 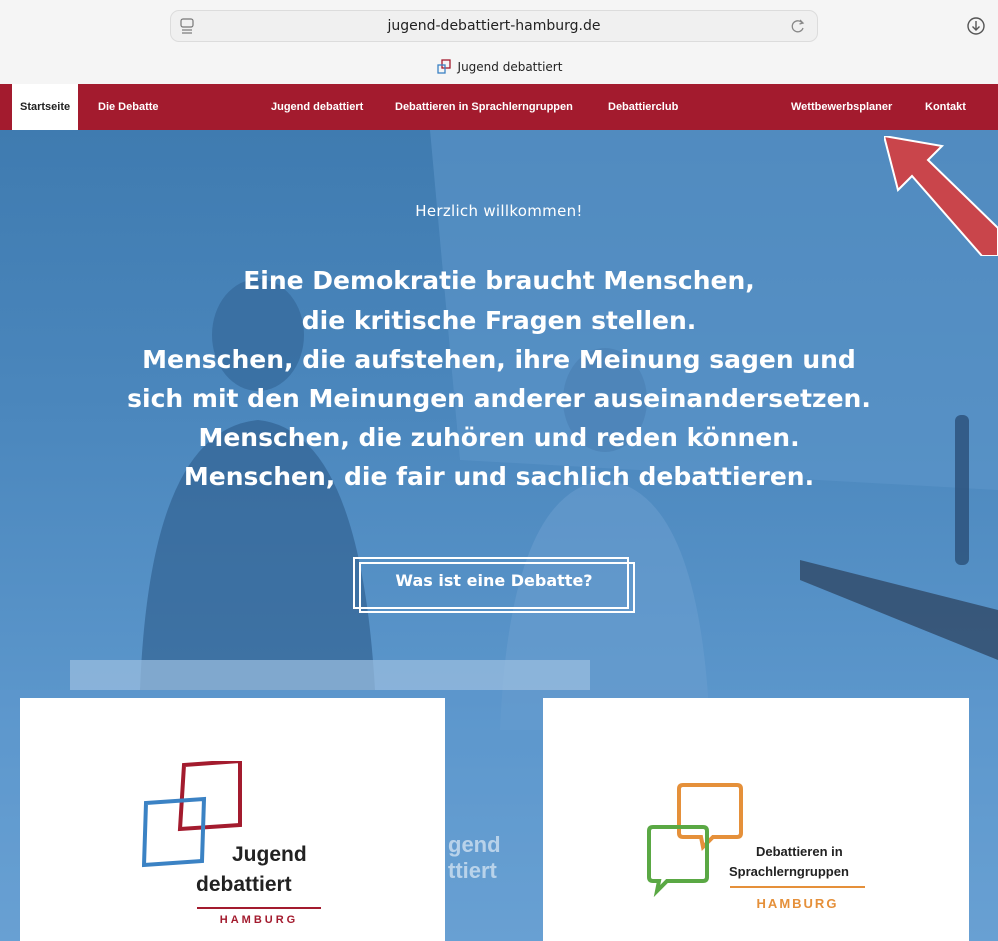 I want to click on logo-word-jugend: Jugend, so click(x=269, y=854).